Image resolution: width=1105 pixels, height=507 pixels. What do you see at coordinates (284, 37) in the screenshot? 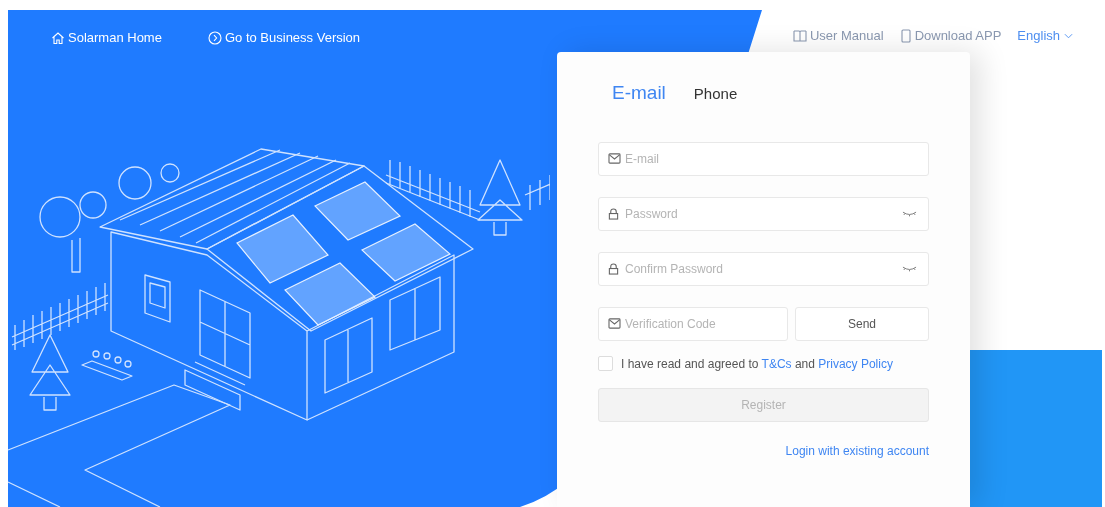
I see `business-version-link: Go to Business Version` at bounding box center [284, 37].